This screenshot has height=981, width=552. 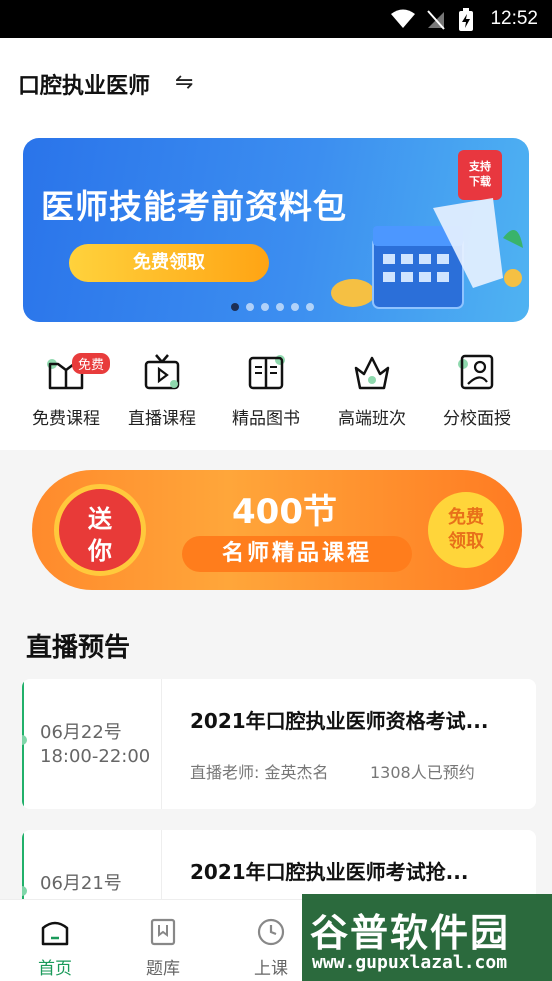 I want to click on clock-icon, so click(x=271, y=932).